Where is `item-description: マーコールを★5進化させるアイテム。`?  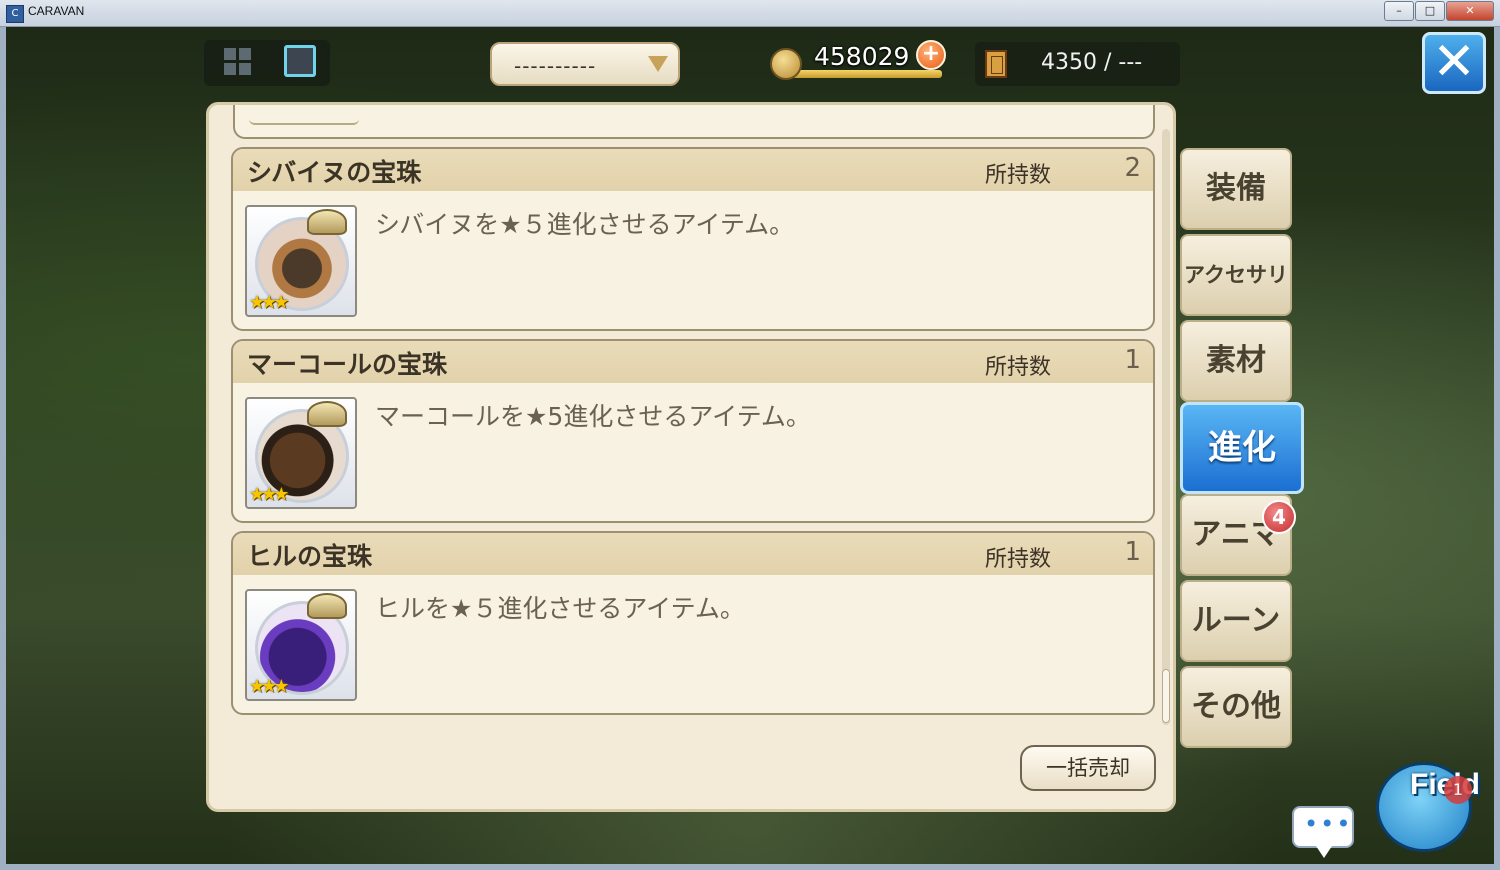 item-description: マーコールを★5進化させるアイテム。 is located at coordinates (593, 416).